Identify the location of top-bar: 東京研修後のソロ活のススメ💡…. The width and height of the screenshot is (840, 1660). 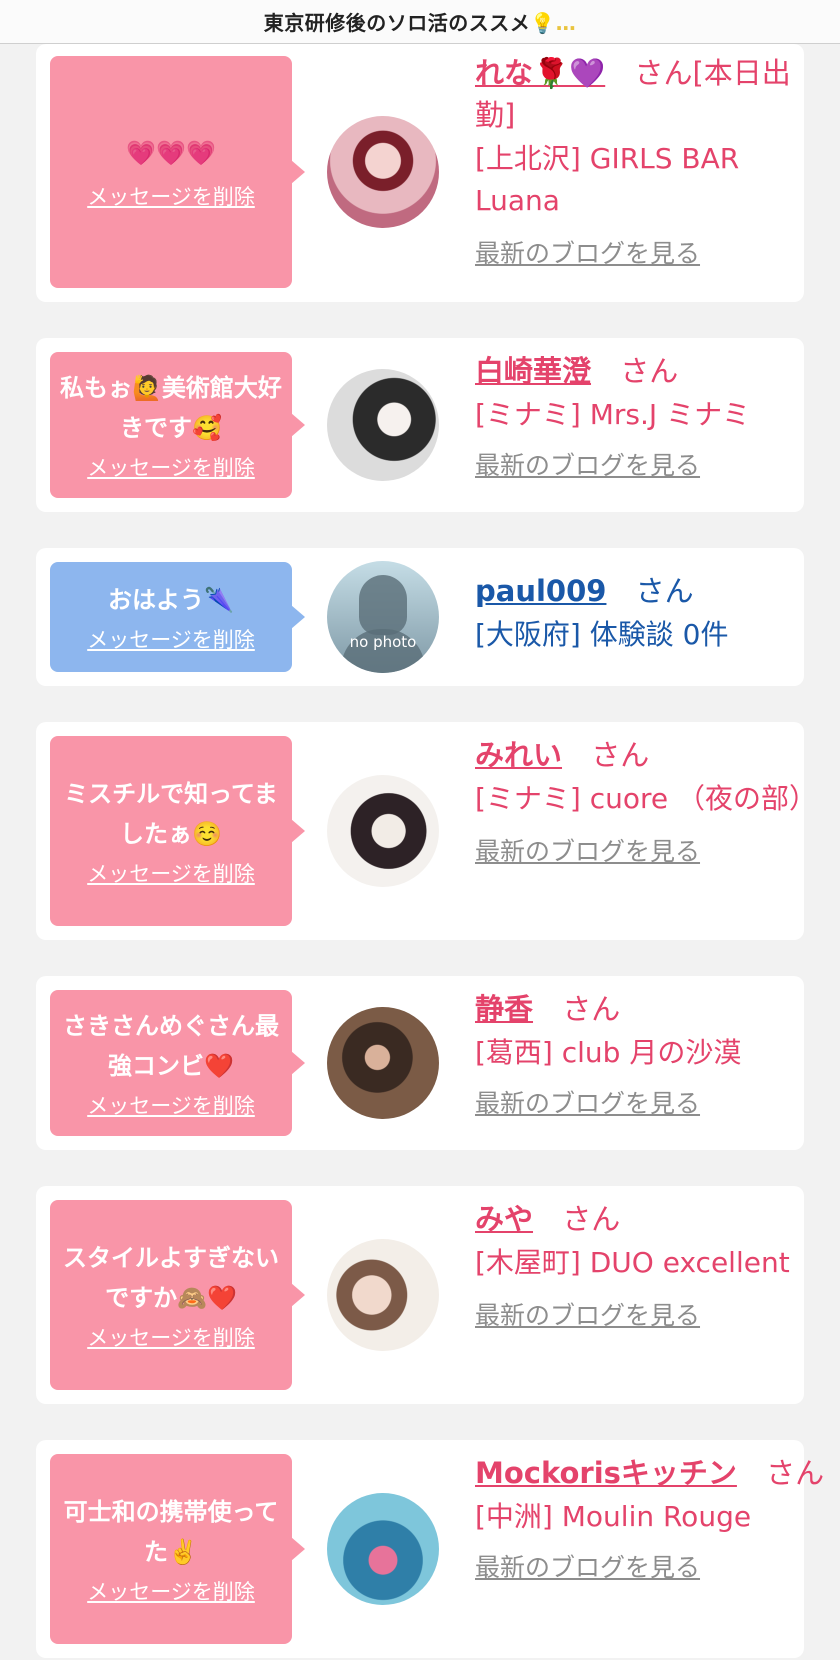
(420, 22).